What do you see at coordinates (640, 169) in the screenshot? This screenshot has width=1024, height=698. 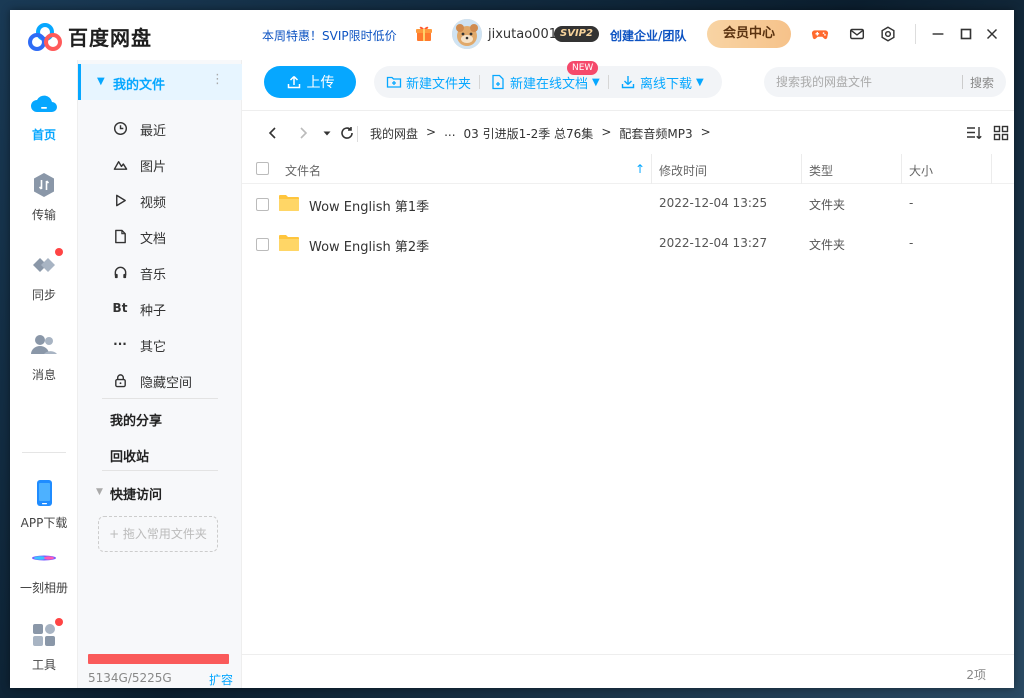 I see `sort-asc-icon: ↑` at bounding box center [640, 169].